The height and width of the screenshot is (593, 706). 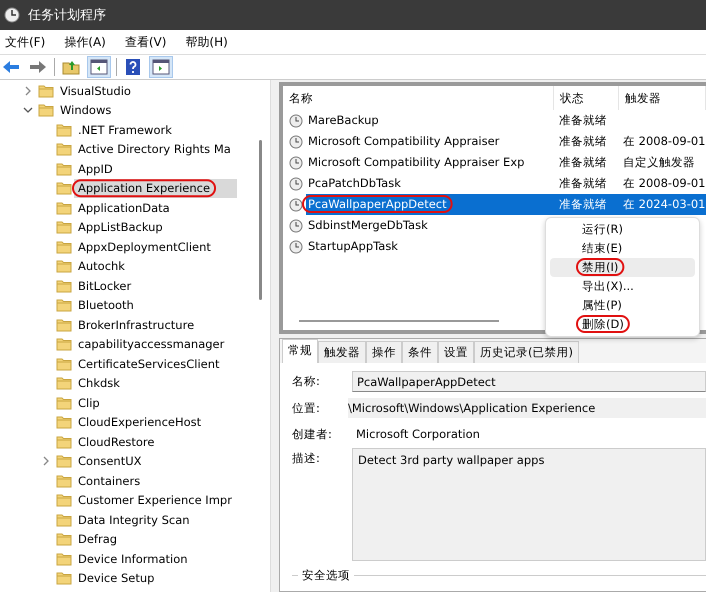 I want to click on tab: 触发器, so click(x=342, y=352).